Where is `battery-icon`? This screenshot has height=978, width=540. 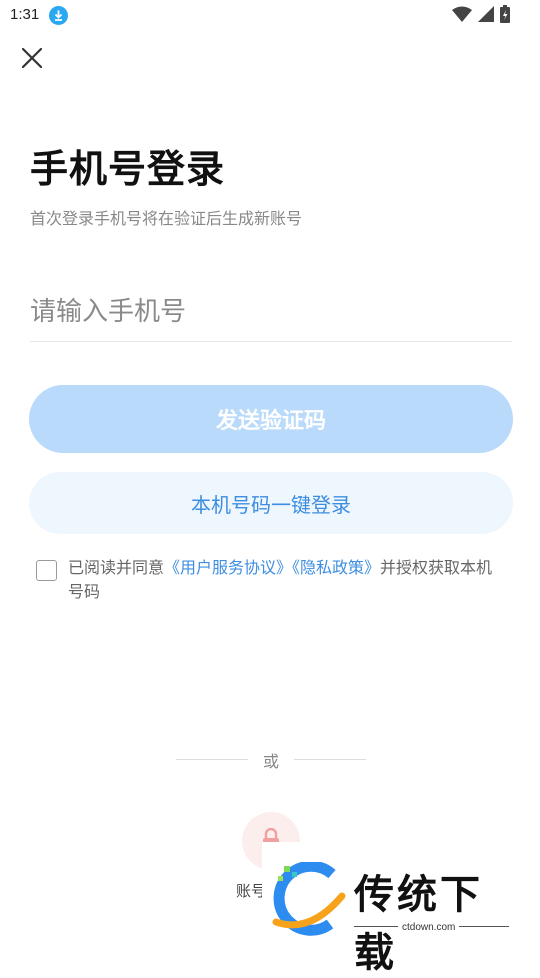 battery-icon is located at coordinates (505, 14).